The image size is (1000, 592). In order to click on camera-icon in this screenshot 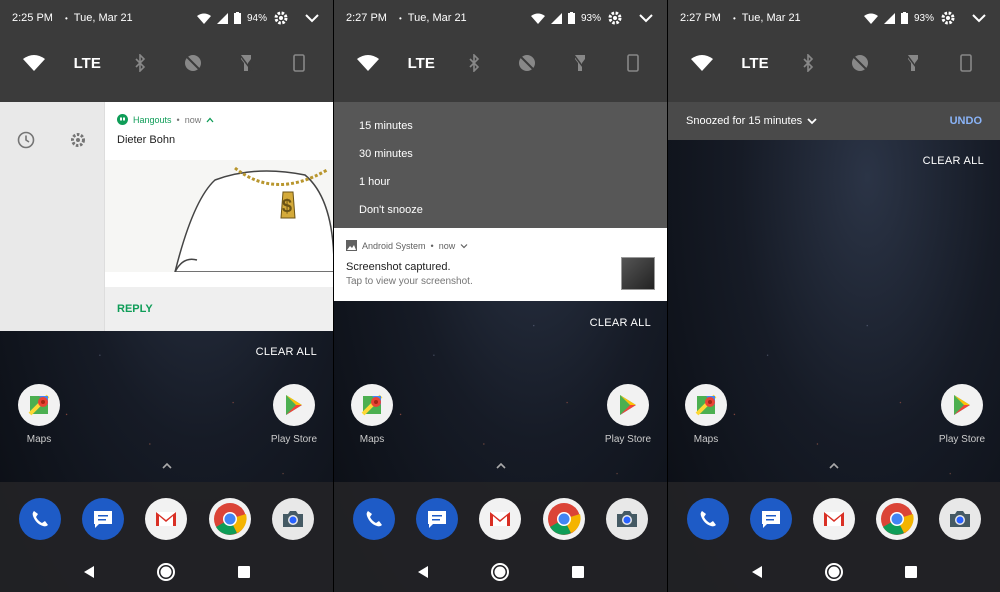, I will do `click(960, 519)`.